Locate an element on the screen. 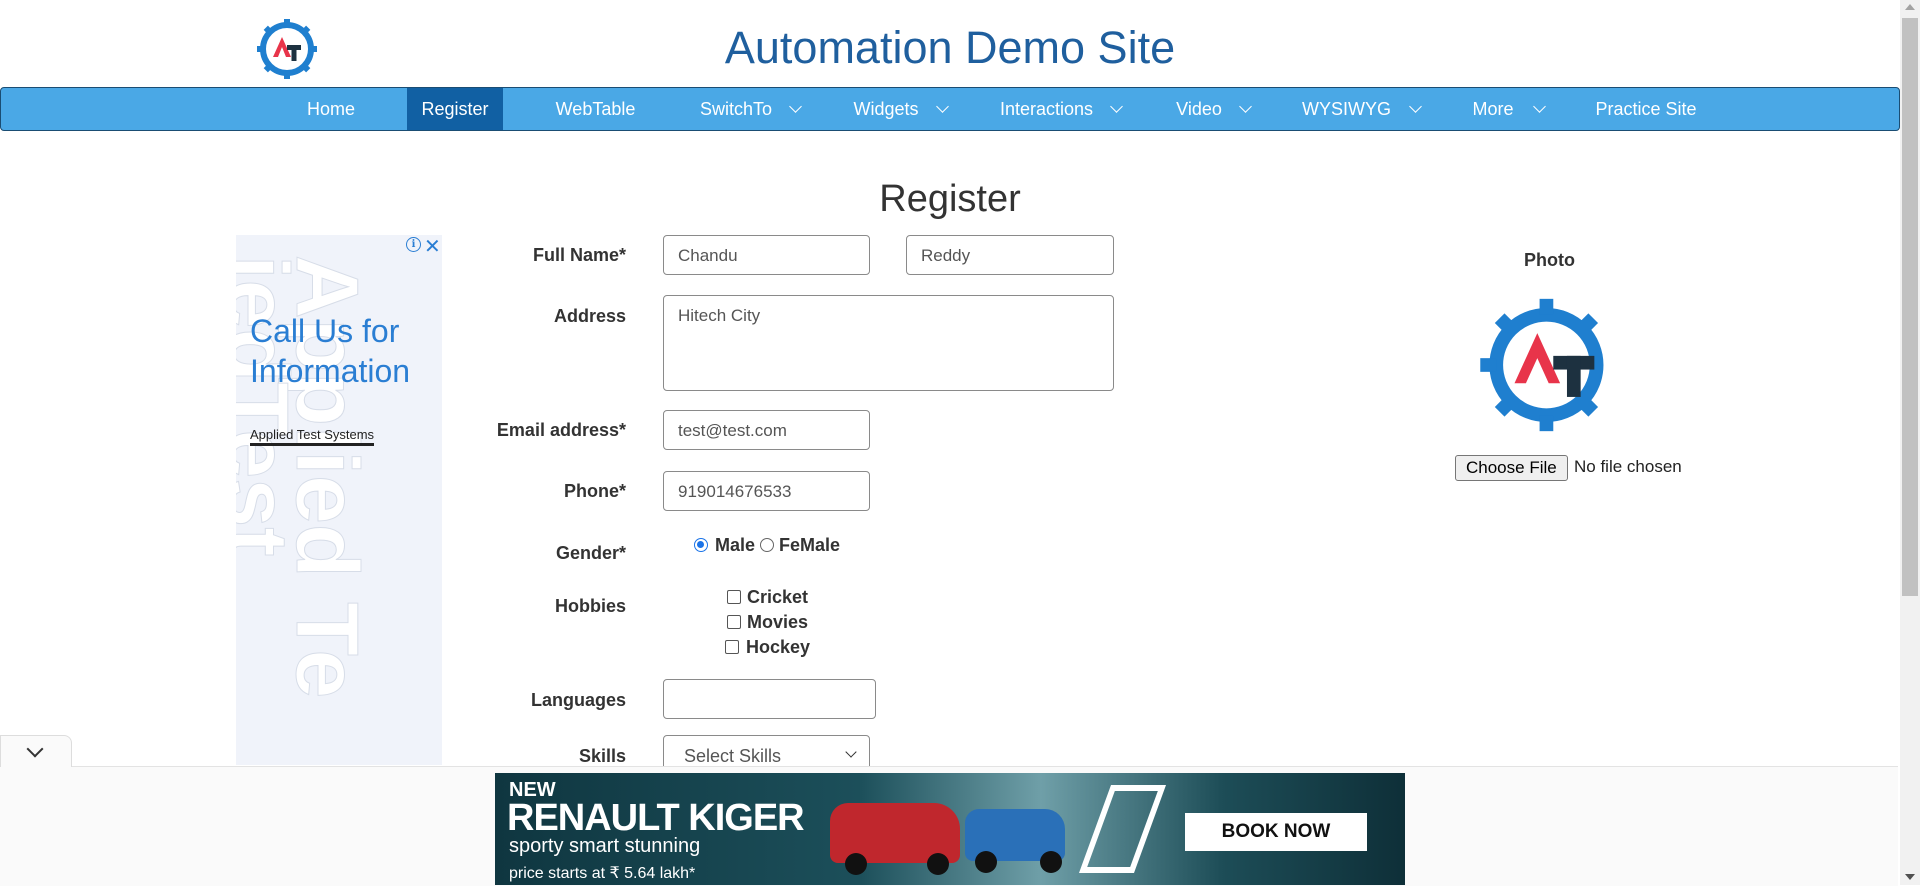 The image size is (1920, 886). email-input: test@test.com is located at coordinates (766, 430).